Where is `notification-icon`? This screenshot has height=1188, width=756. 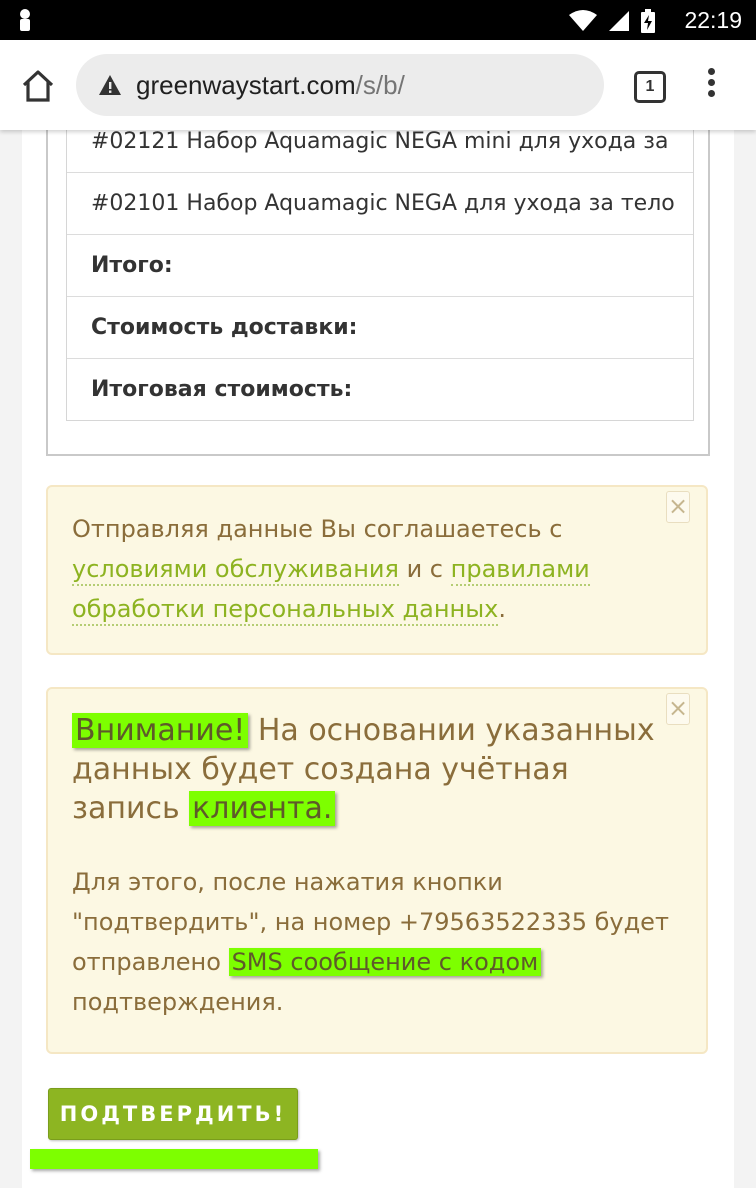 notification-icon is located at coordinates (25, 20).